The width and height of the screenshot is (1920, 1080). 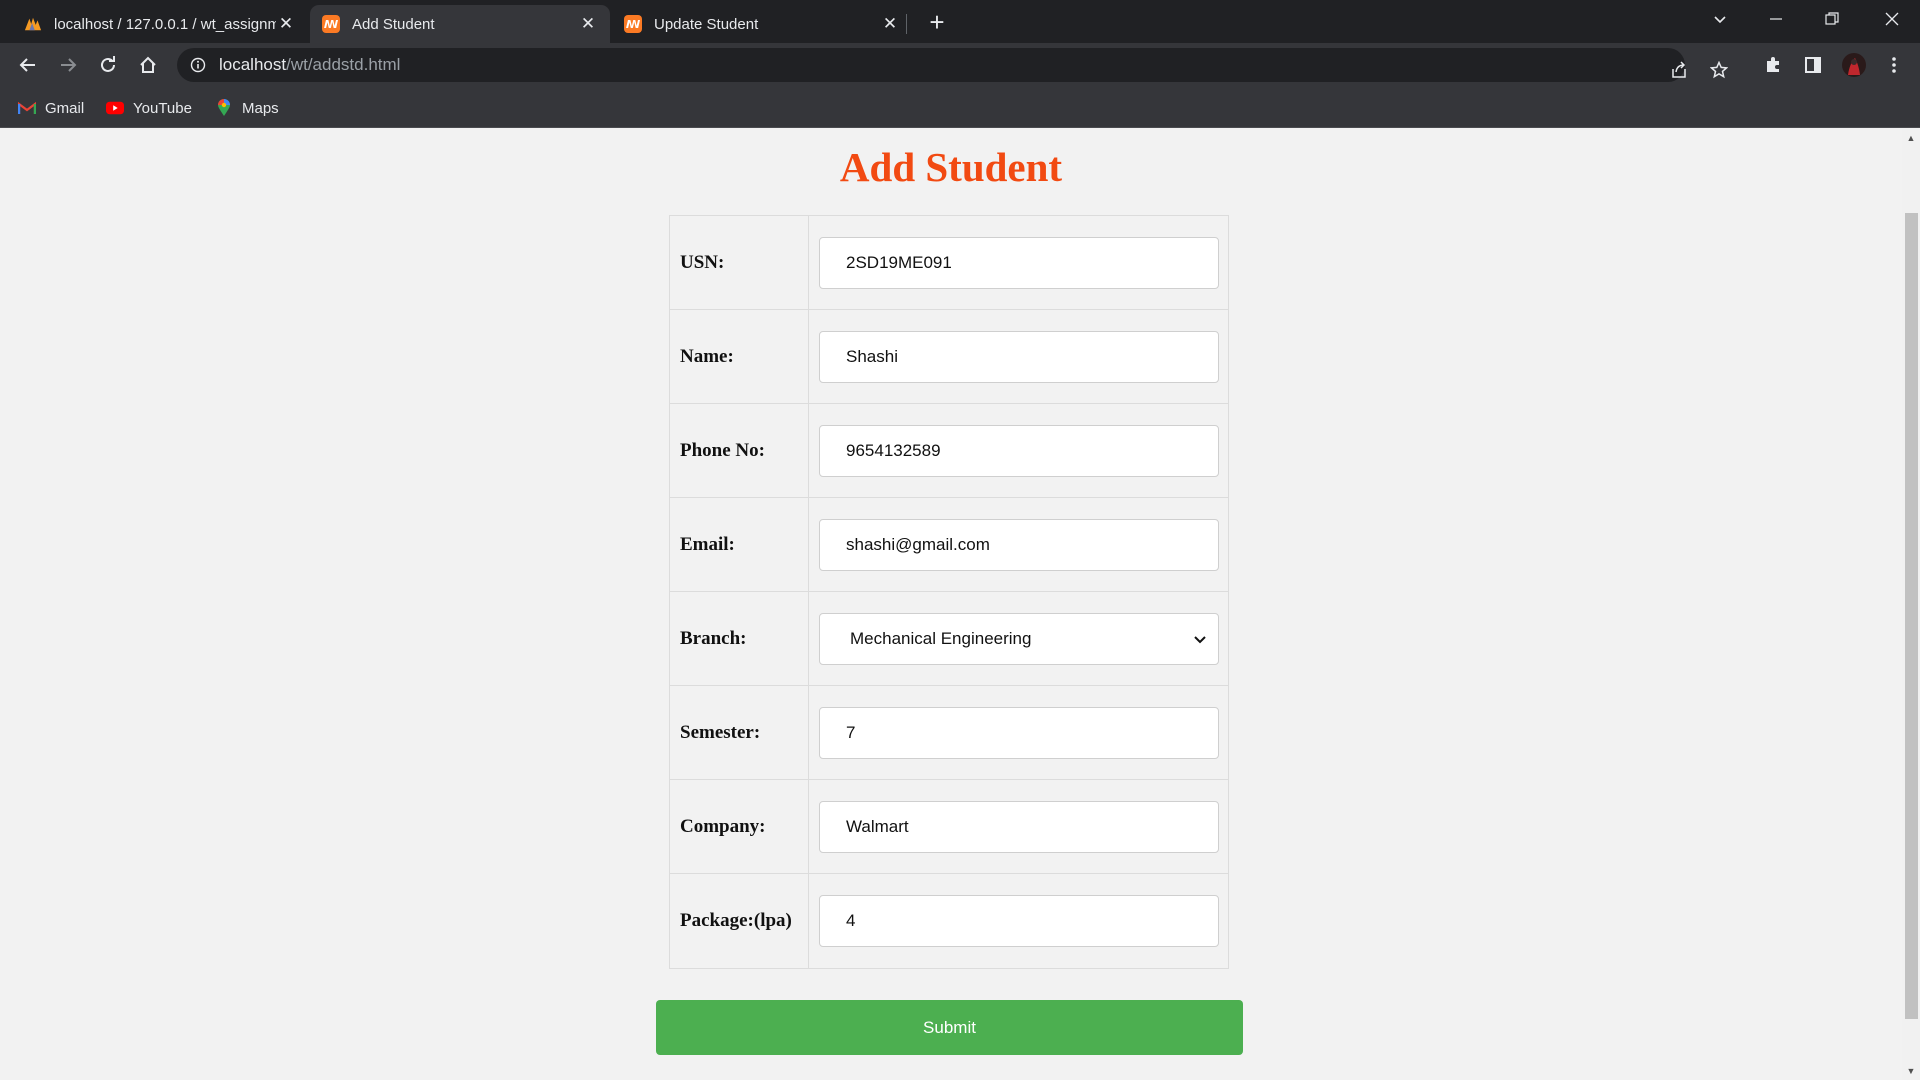 I want to click on branch-cell: Mechanical Engineering, so click(x=1018, y=638).